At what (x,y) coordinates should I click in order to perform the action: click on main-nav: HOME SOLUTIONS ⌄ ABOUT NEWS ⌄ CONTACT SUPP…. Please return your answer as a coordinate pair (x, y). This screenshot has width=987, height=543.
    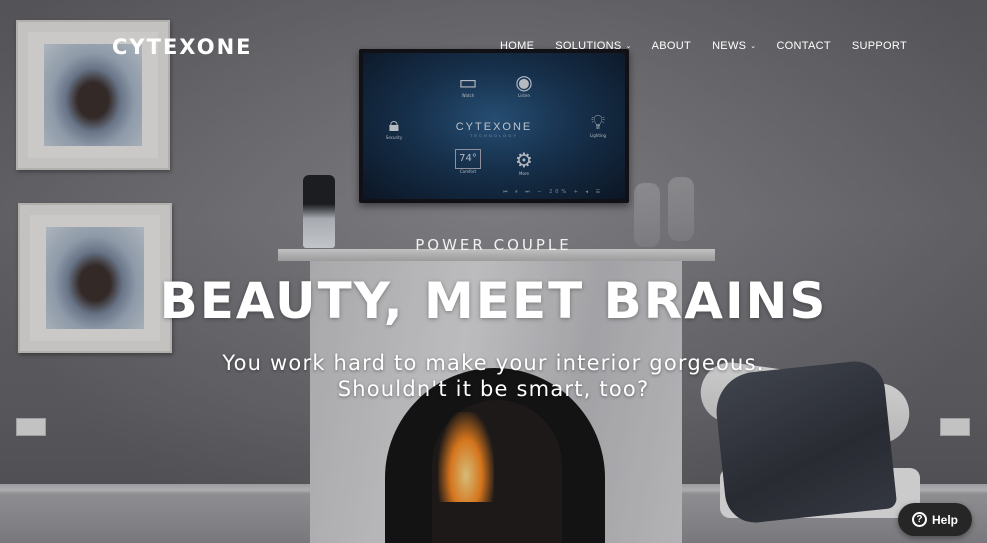
    Looking at the image, I should click on (703, 46).